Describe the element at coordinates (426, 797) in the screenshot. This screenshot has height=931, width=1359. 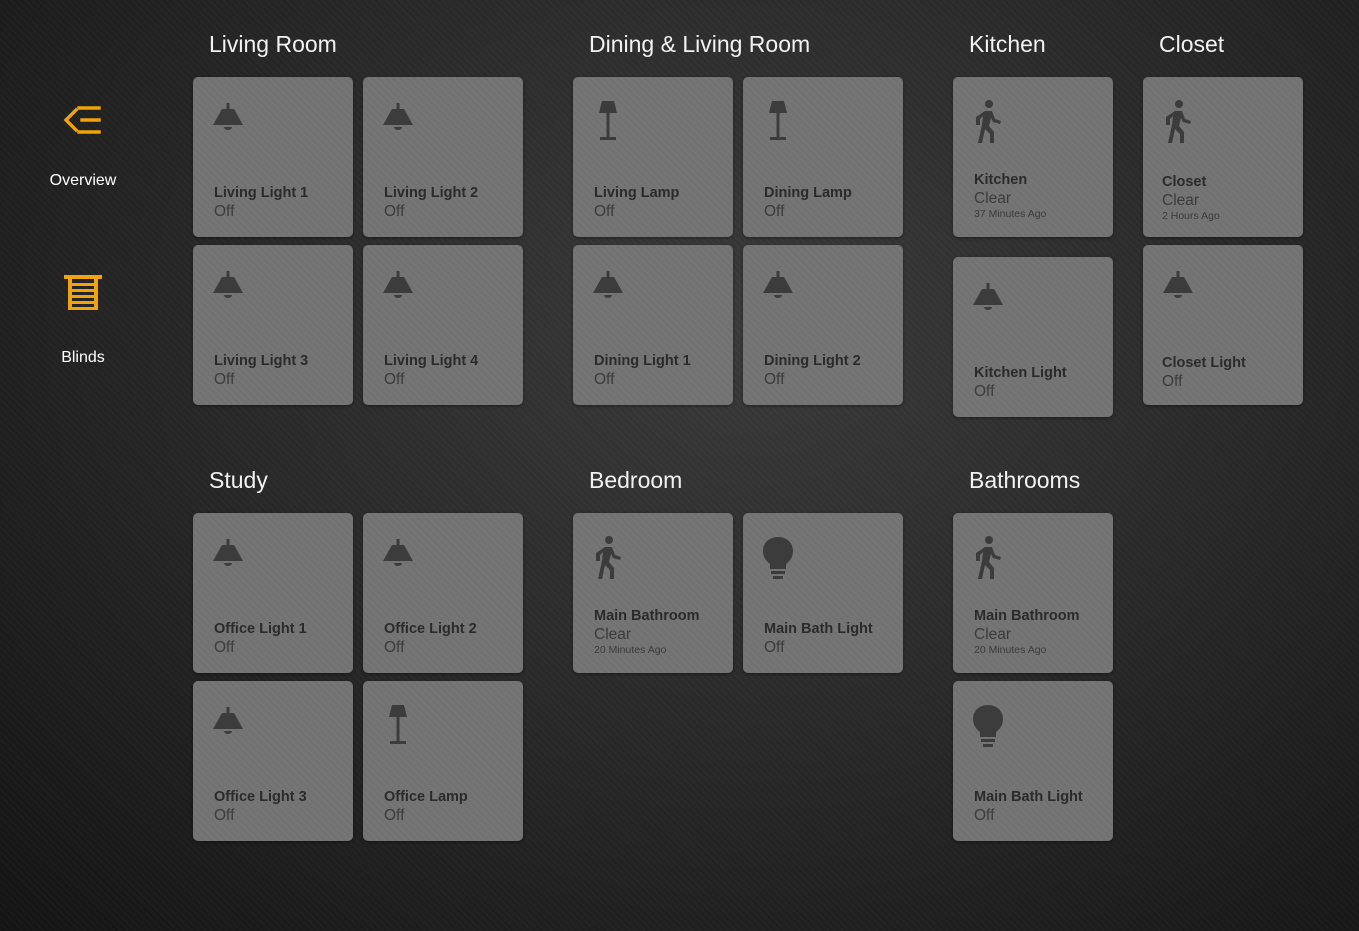
I see `tile-name: Office Lamp` at that location.